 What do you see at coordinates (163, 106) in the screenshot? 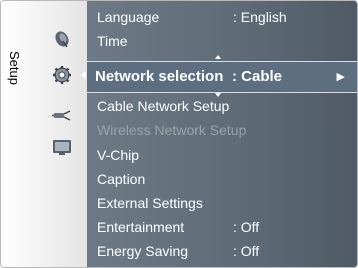
I see `menu-item-label: Cable Network Setup` at bounding box center [163, 106].